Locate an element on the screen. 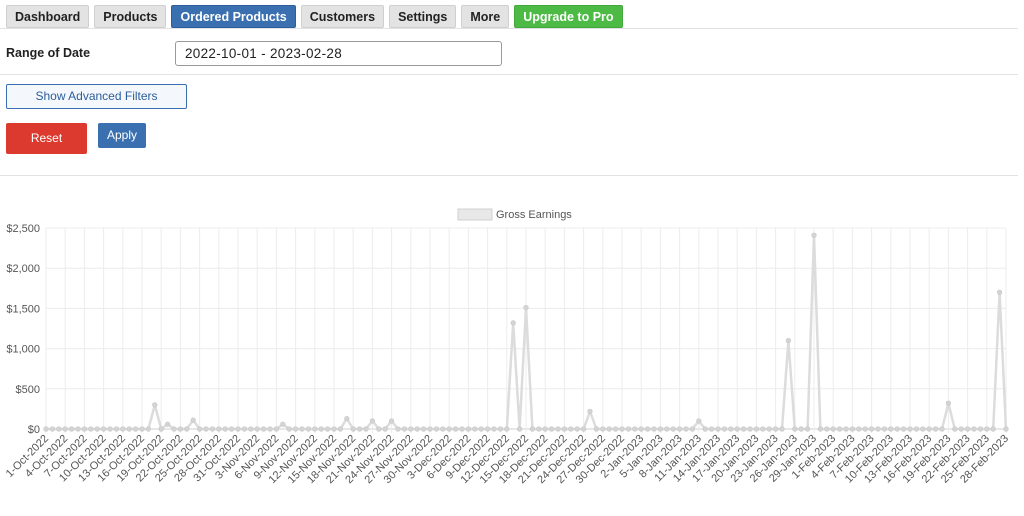  tabs-divider is located at coordinates (509, 28).